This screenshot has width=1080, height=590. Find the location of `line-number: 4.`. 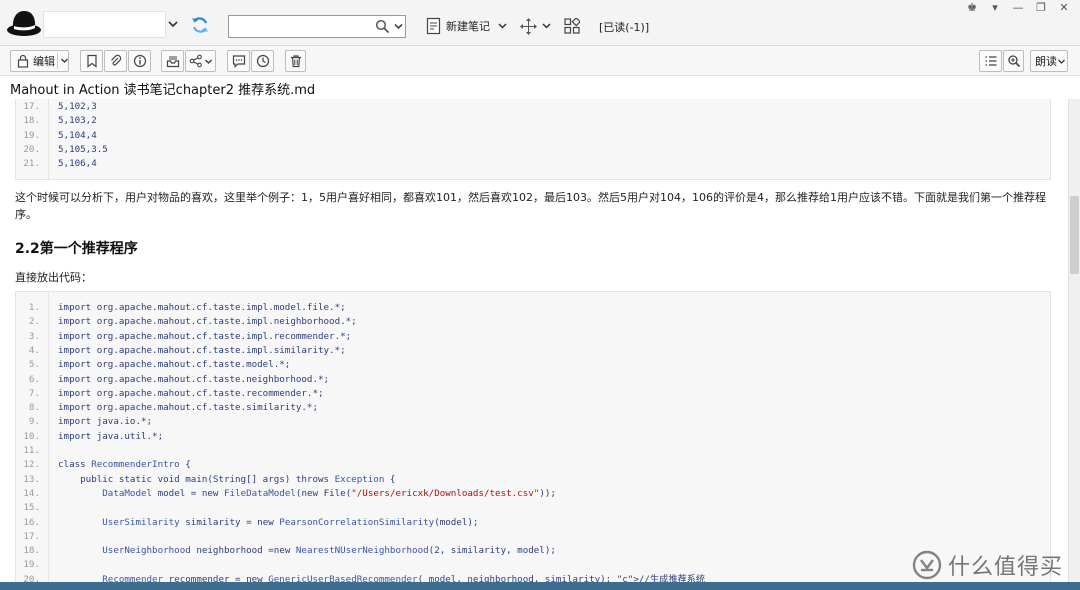

line-number: 4. is located at coordinates (34, 350).